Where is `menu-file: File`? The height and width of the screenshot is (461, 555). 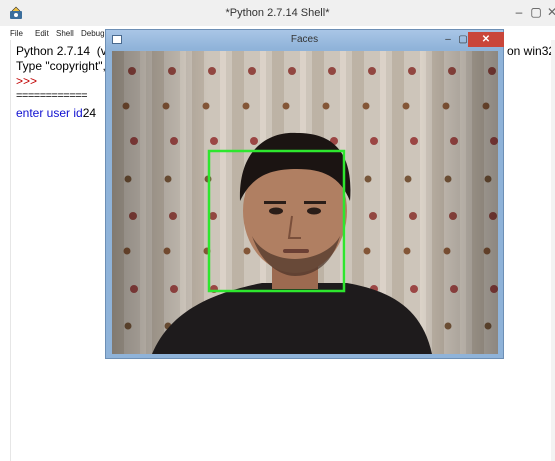
menu-file: File is located at coordinates (16, 33).